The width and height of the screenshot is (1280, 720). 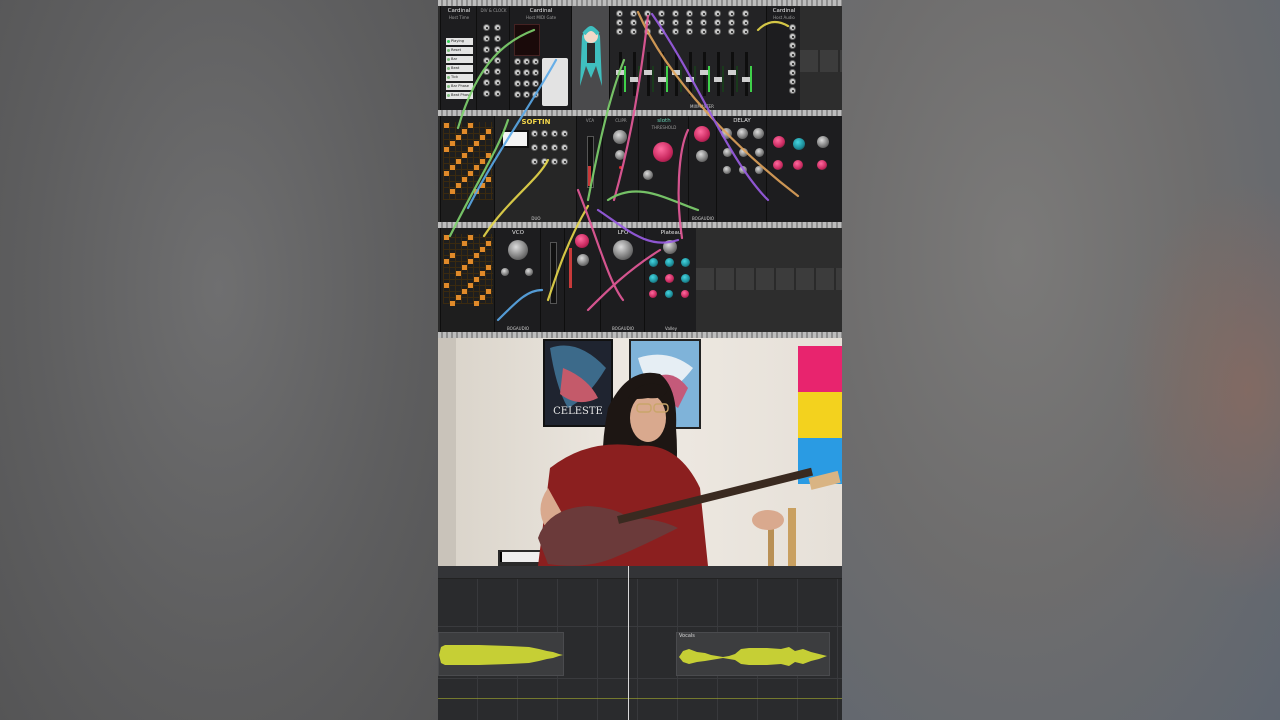 I want to click on mini-module, so click(x=553, y=280).